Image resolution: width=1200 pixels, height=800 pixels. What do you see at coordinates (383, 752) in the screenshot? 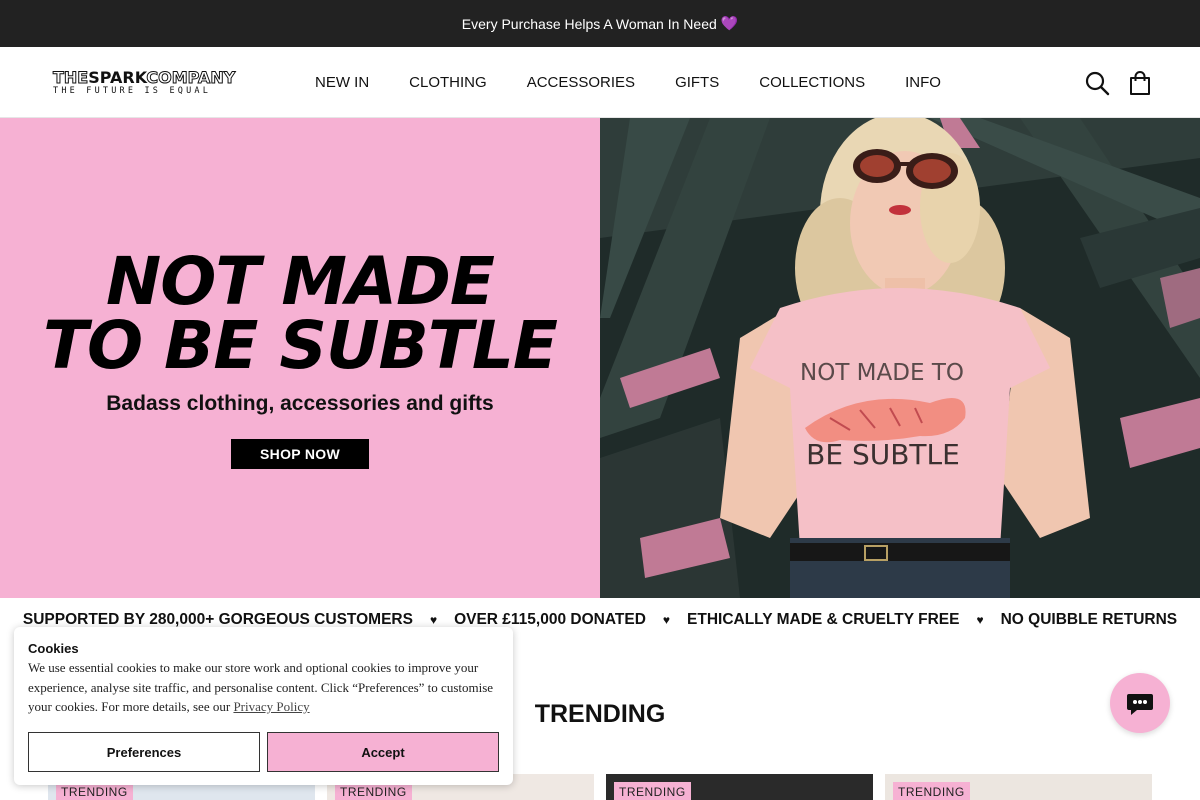
I see `accept-button: Accept` at bounding box center [383, 752].